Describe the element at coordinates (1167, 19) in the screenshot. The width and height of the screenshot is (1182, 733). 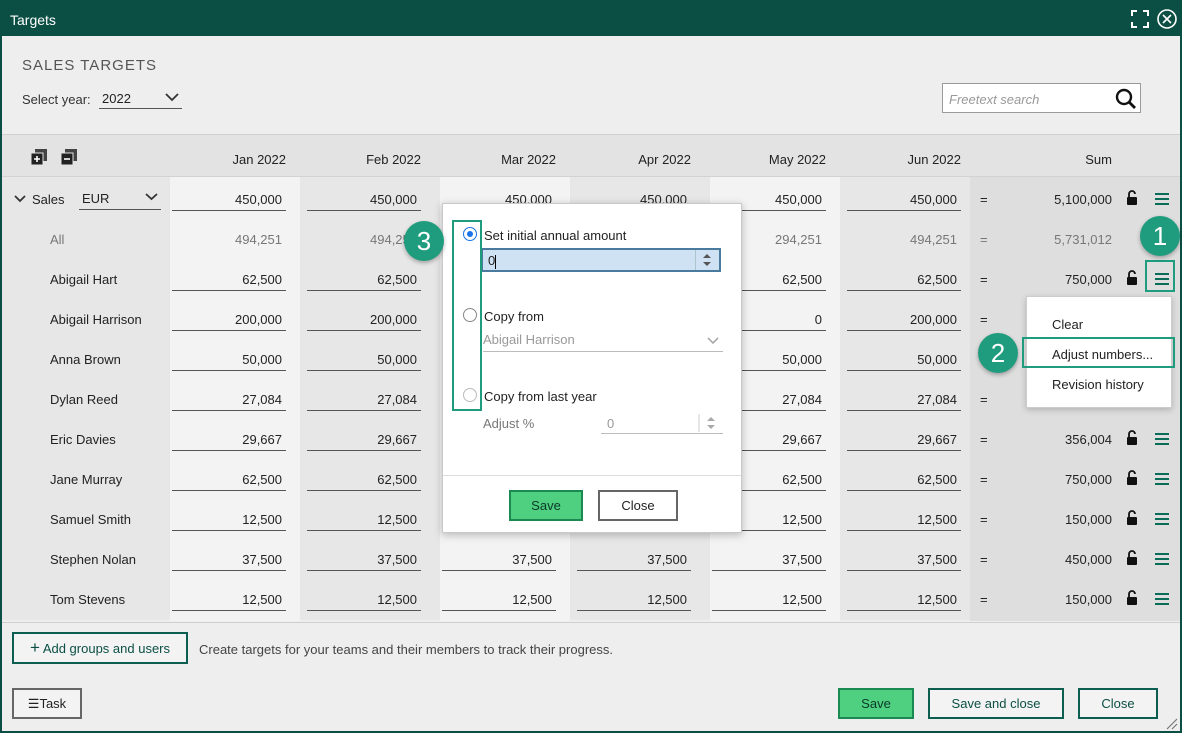
I see `close-icon` at that location.